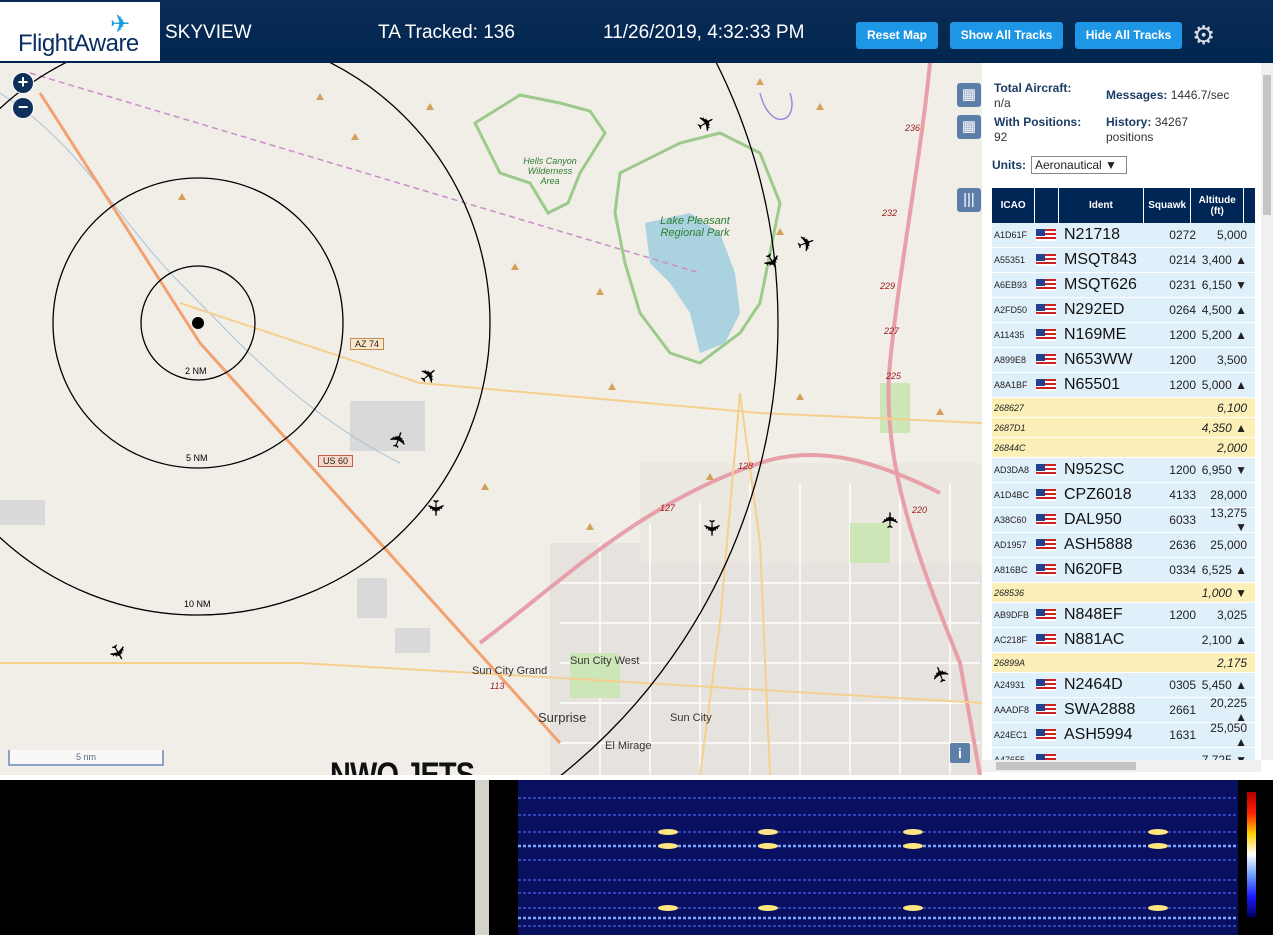 The width and height of the screenshot is (1273, 935). Describe the element at coordinates (1123, 545) in the screenshot. I see `table-row: AD1957 ASH5888 2636 25,000` at that location.